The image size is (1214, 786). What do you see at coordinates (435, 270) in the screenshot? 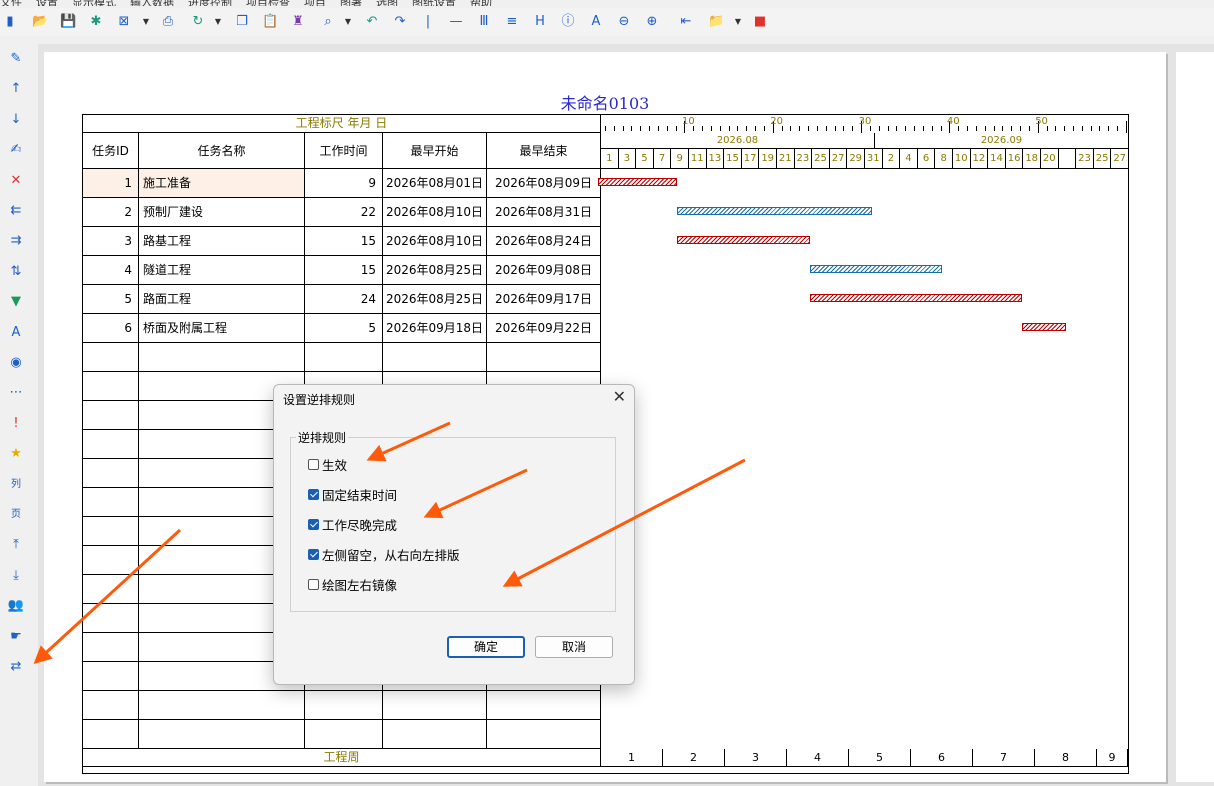
I see `task-start-cell: 2026年08月25日` at bounding box center [435, 270].